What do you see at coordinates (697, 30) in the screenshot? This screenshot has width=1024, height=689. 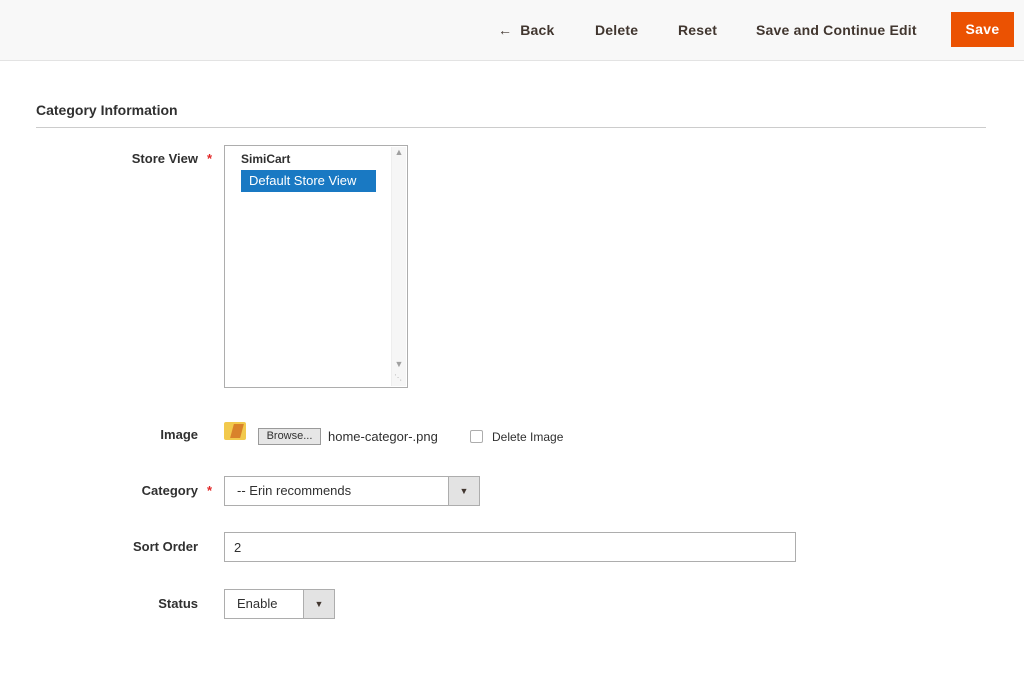 I see `reset-button: Reset` at bounding box center [697, 30].